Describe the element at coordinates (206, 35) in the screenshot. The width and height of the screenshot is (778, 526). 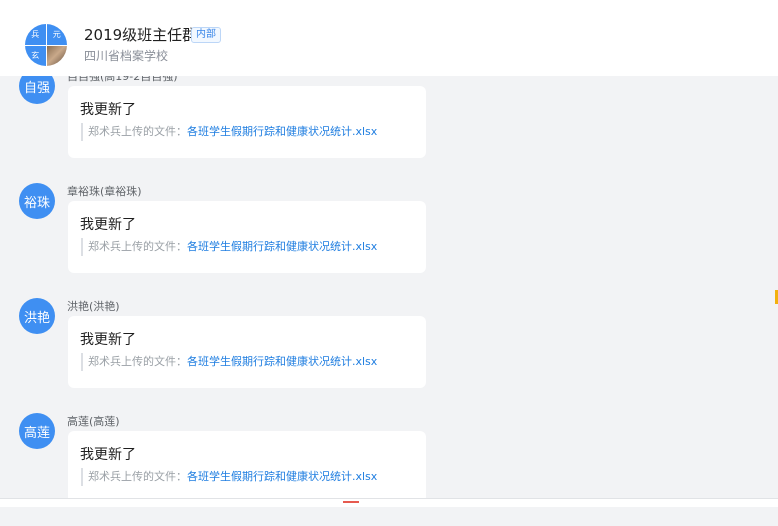
I see `internal-badge: 内部` at that location.